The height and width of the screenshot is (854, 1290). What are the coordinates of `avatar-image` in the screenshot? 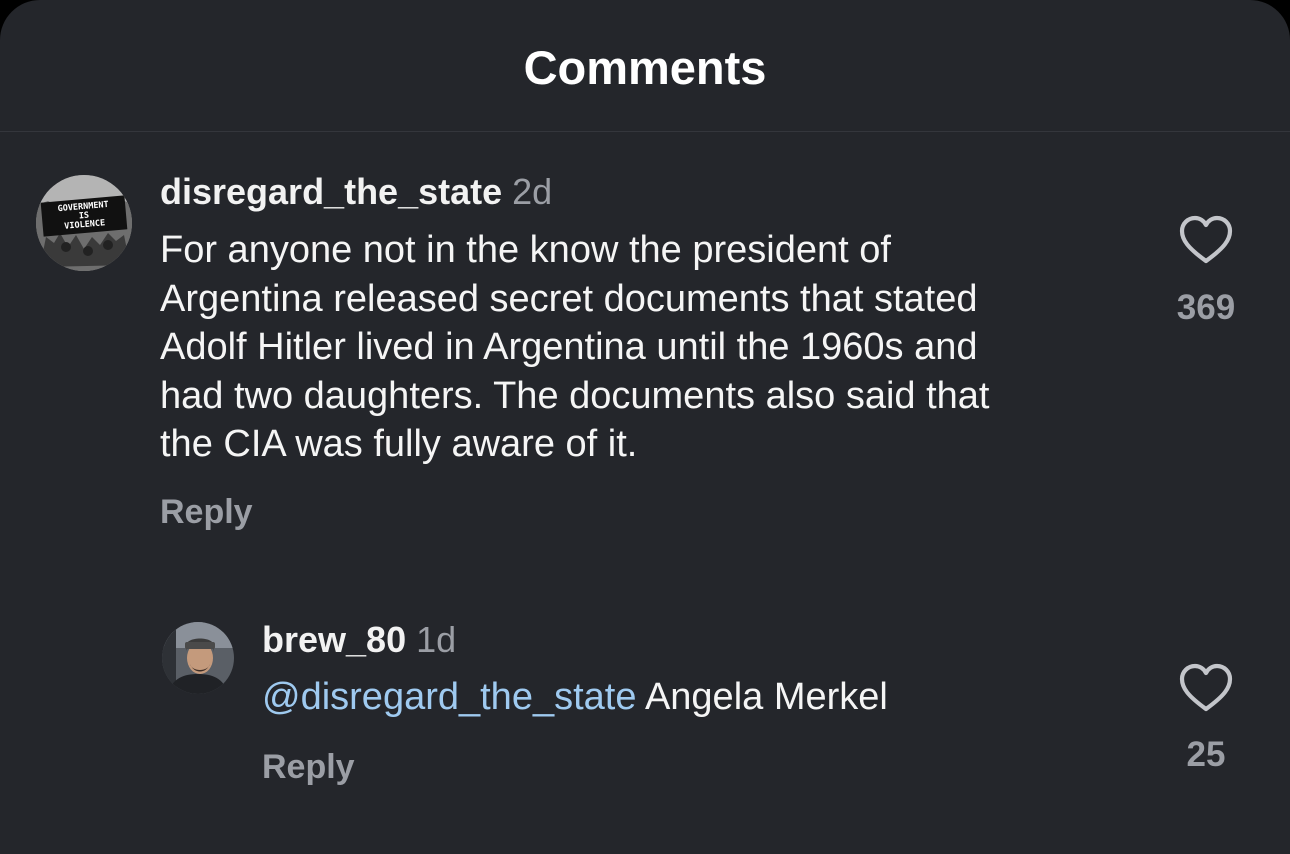 It's located at (198, 658).